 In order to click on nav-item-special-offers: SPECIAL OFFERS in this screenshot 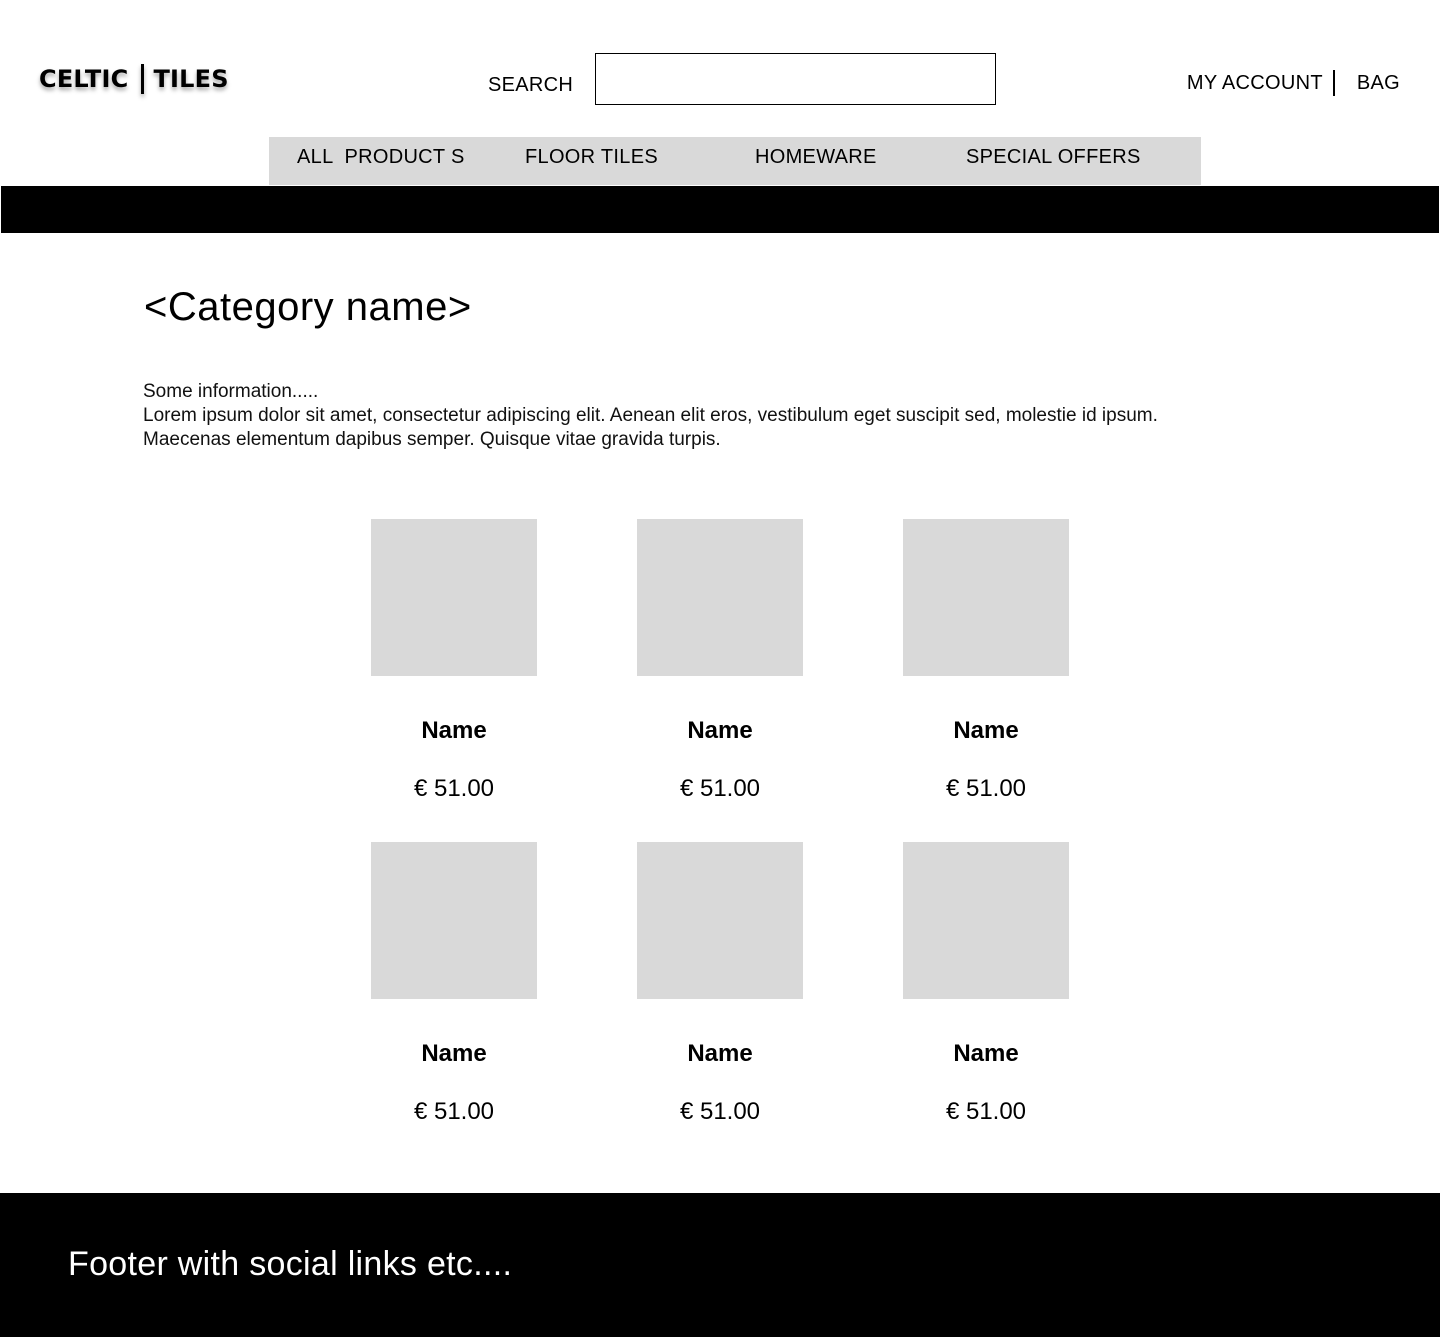, I will do `click(1053, 157)`.